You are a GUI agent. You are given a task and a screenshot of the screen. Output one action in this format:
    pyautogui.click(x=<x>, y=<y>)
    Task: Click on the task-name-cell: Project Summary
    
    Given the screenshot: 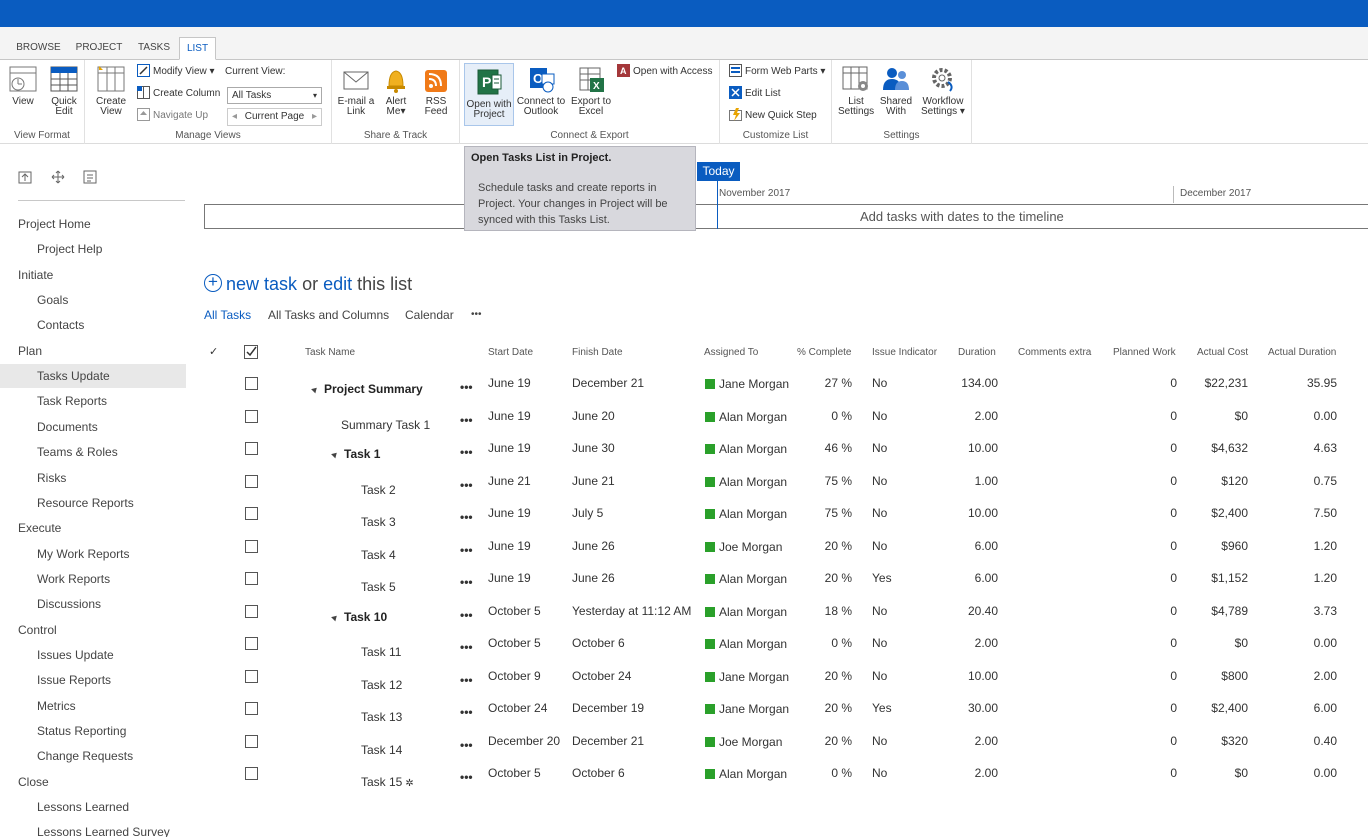 What is the action you would take?
    pyautogui.click(x=367, y=389)
    